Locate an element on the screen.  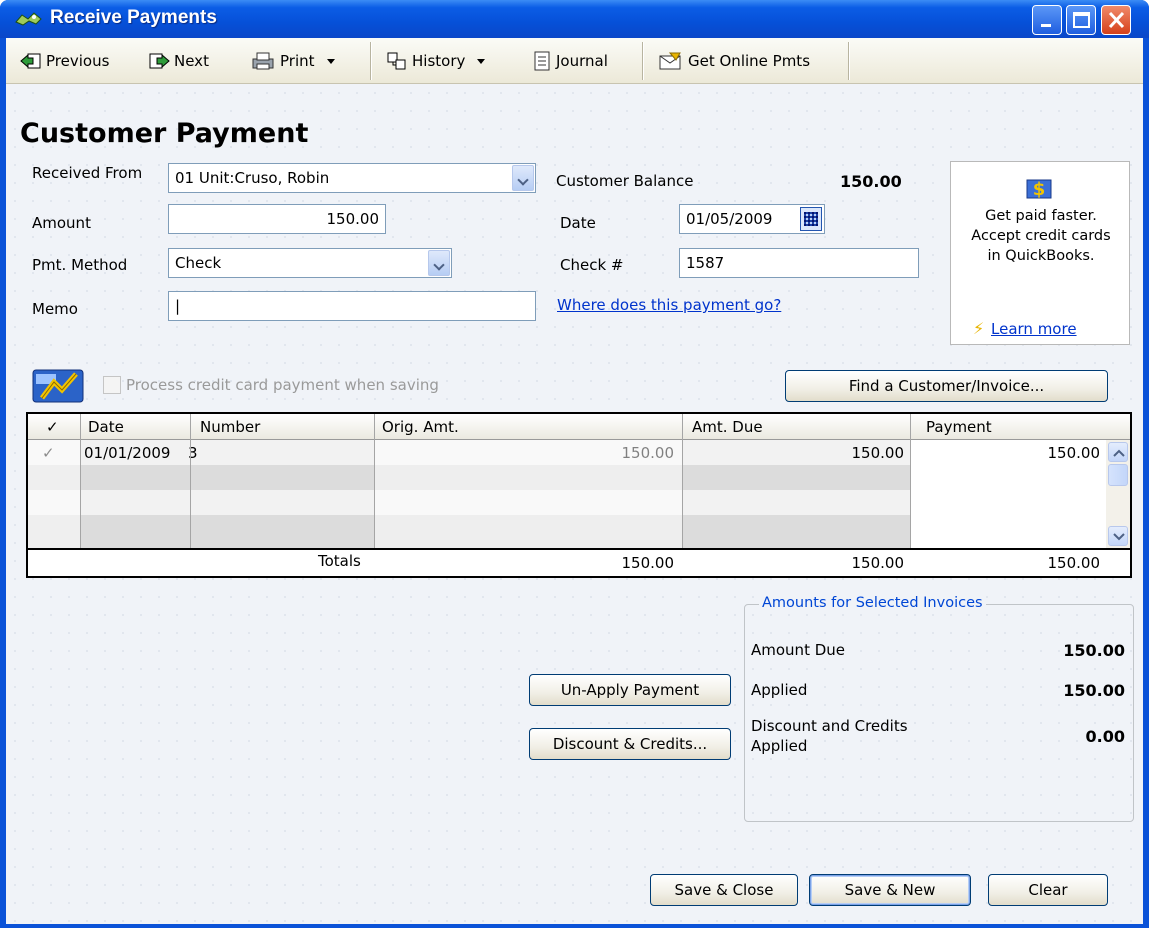
maximize-button is located at coordinates (1081, 20).